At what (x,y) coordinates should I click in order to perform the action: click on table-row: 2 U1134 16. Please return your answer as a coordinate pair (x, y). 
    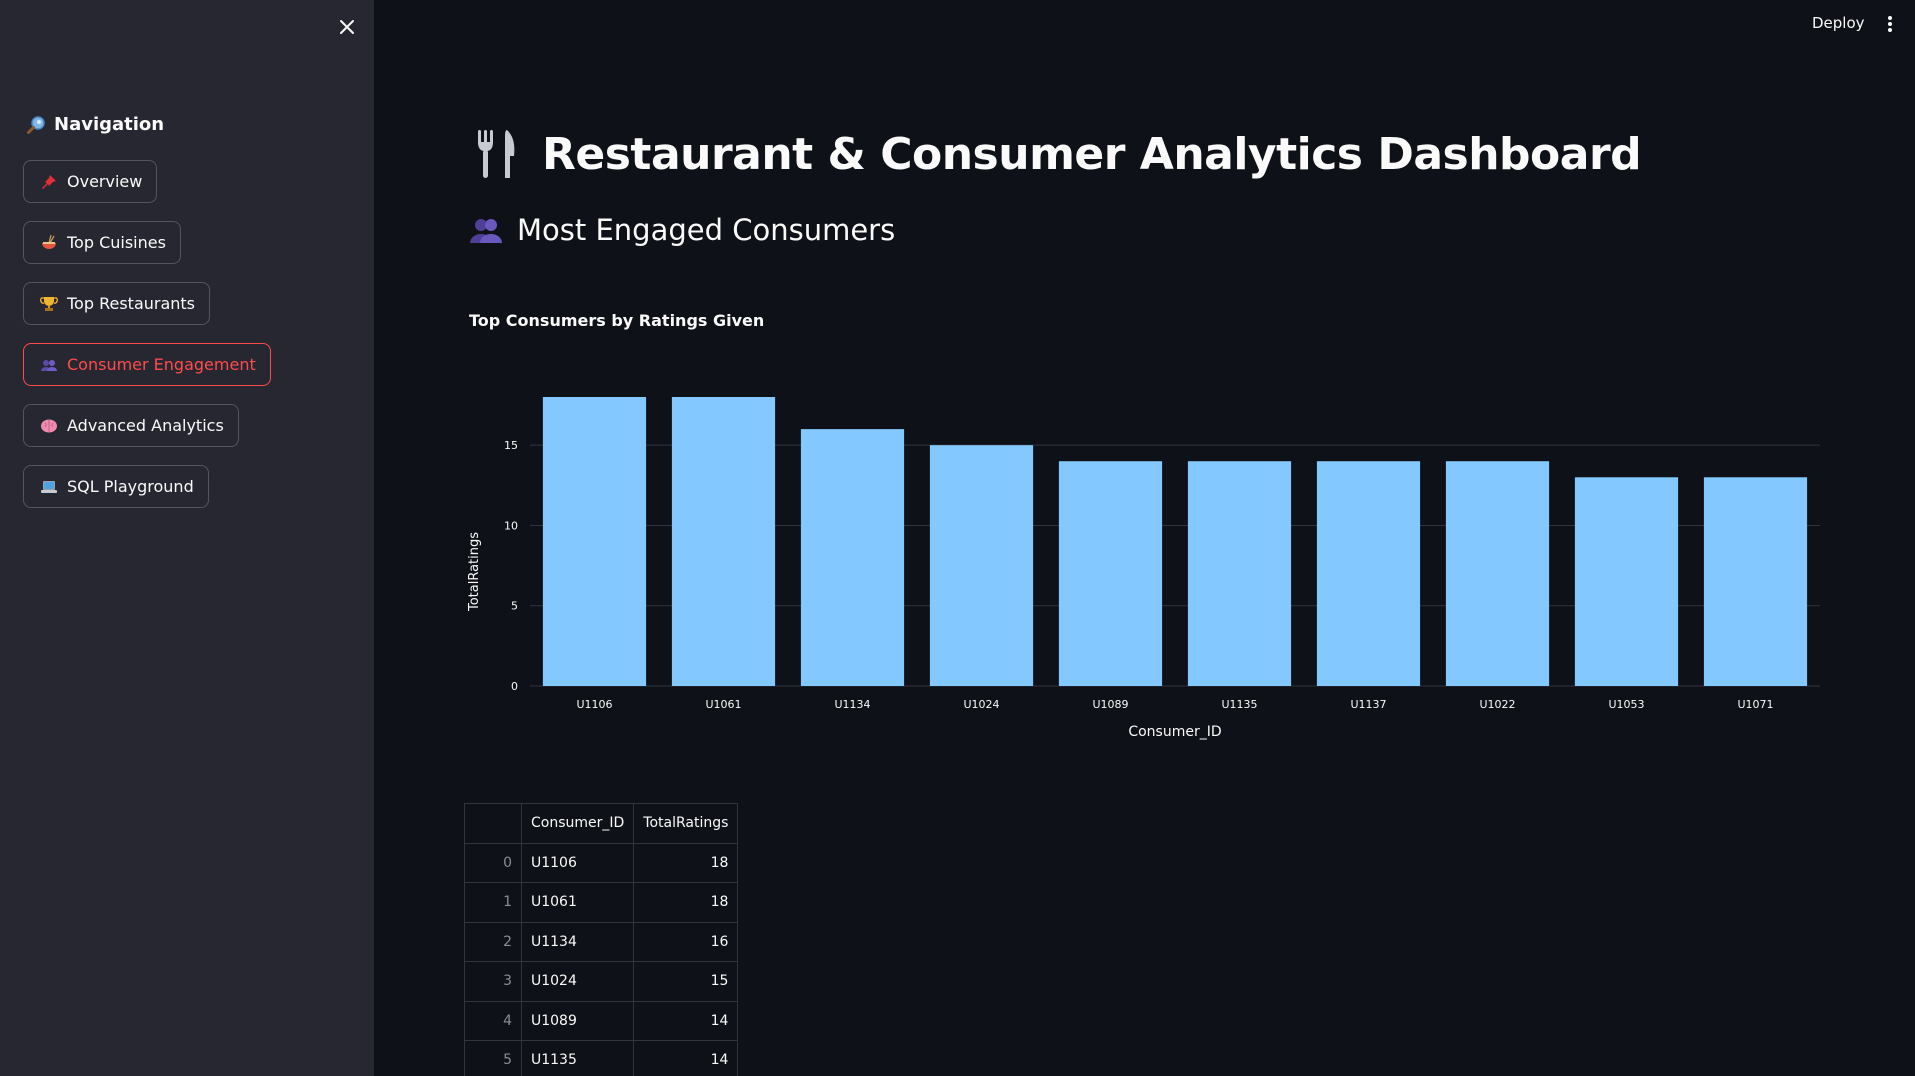
    Looking at the image, I should click on (601, 941).